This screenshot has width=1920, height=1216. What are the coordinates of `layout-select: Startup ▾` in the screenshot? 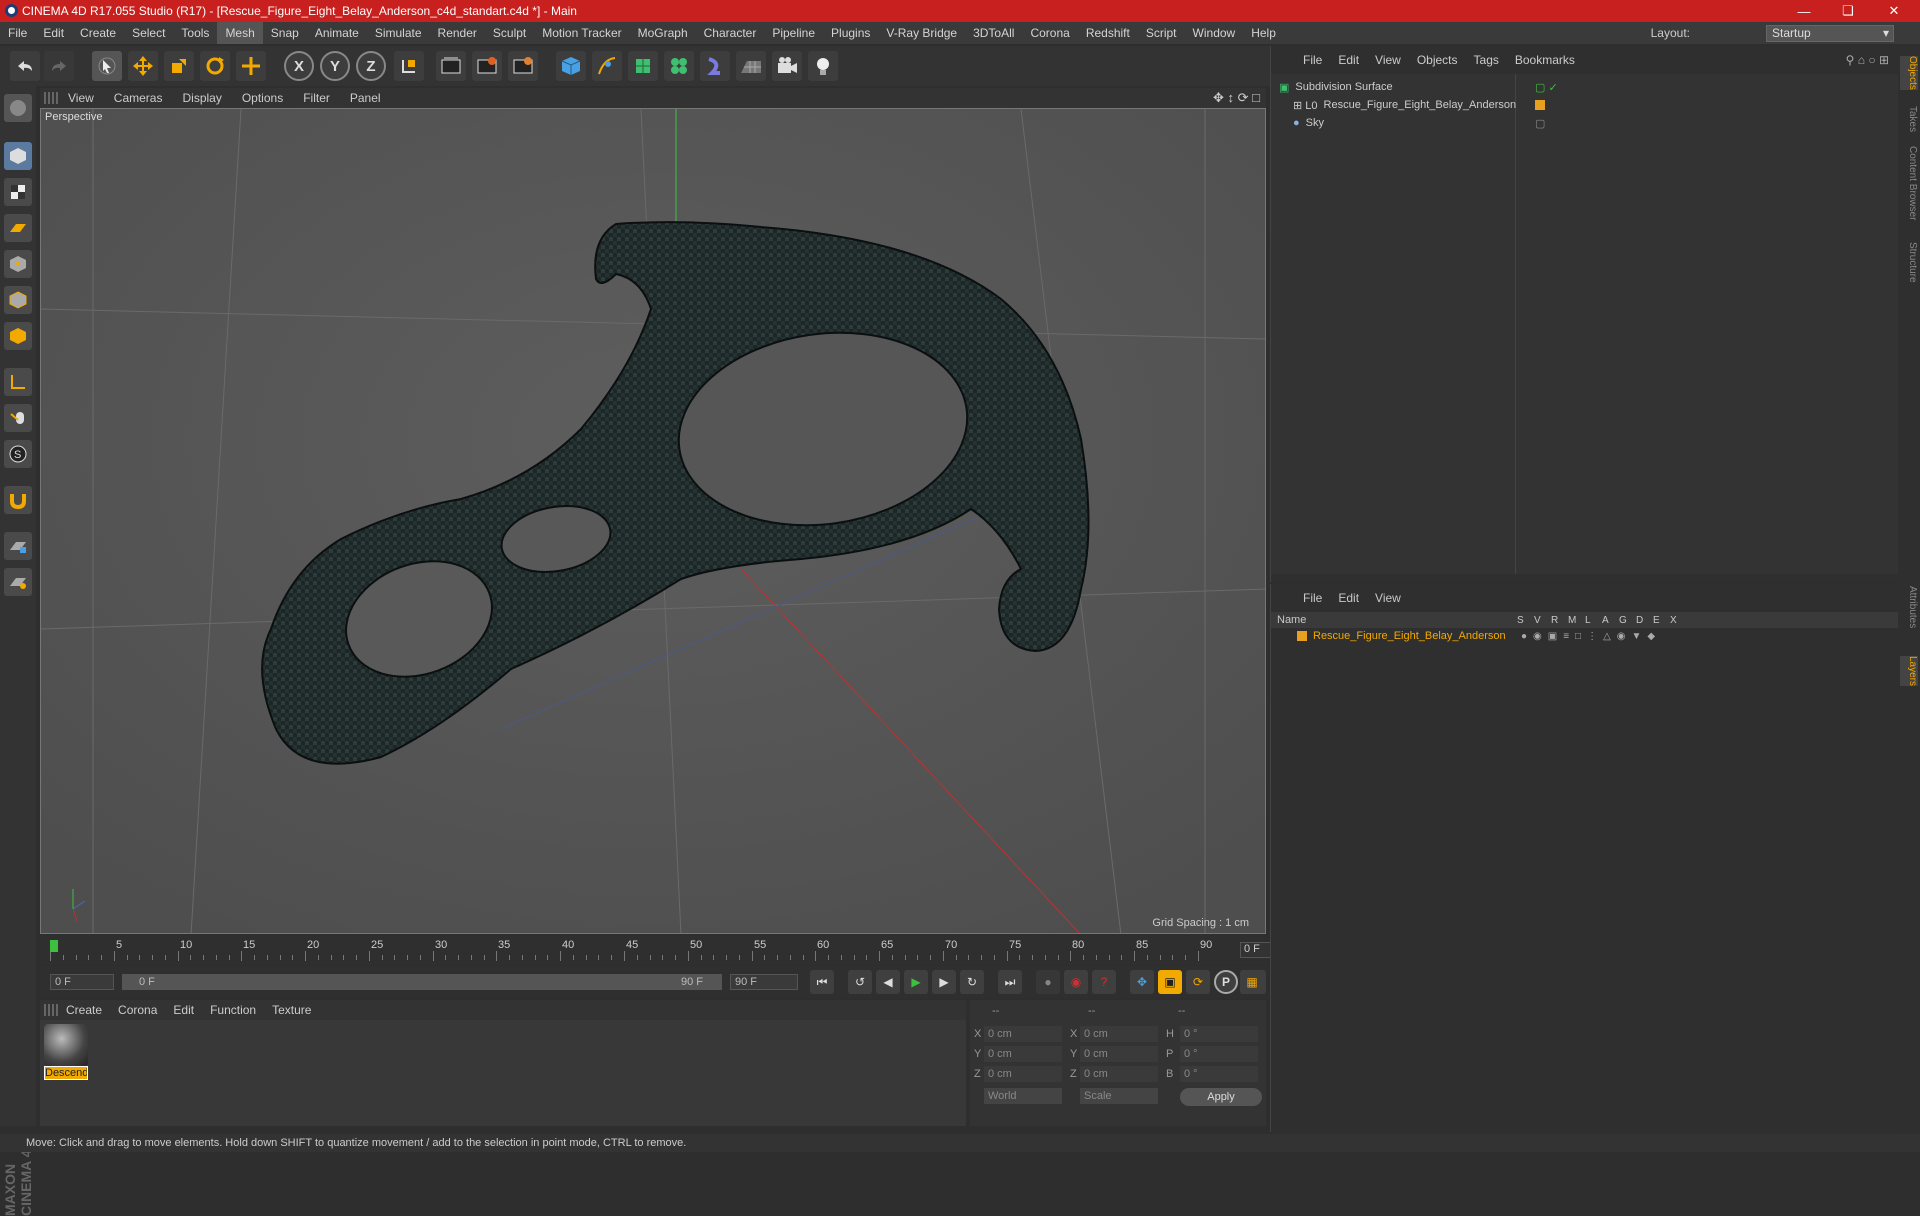 It's located at (1830, 33).